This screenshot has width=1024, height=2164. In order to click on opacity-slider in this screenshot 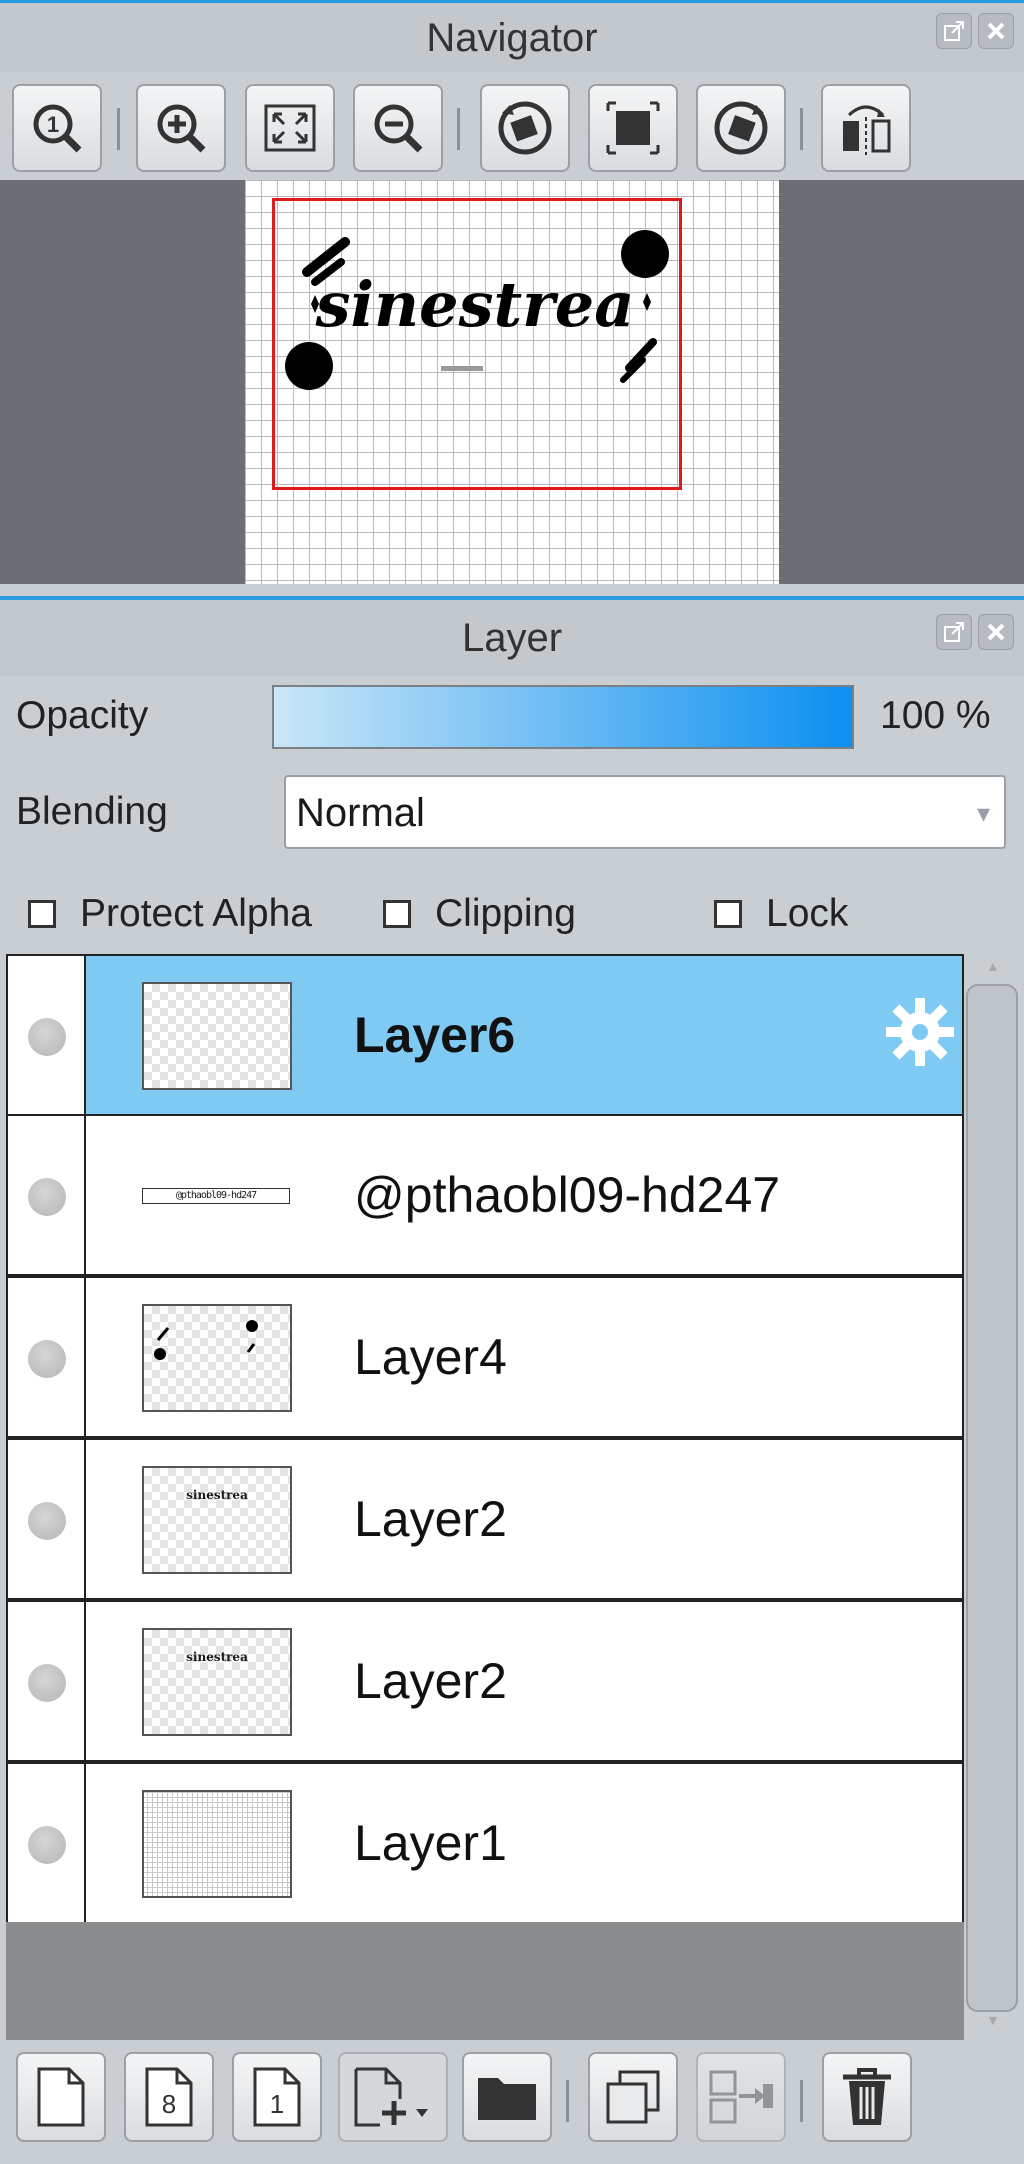, I will do `click(563, 717)`.